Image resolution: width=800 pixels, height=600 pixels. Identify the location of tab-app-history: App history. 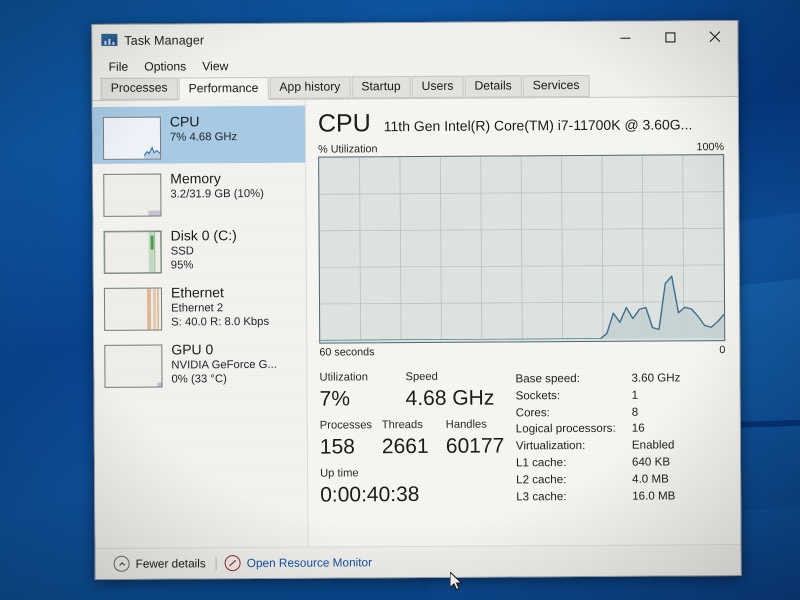
(310, 87).